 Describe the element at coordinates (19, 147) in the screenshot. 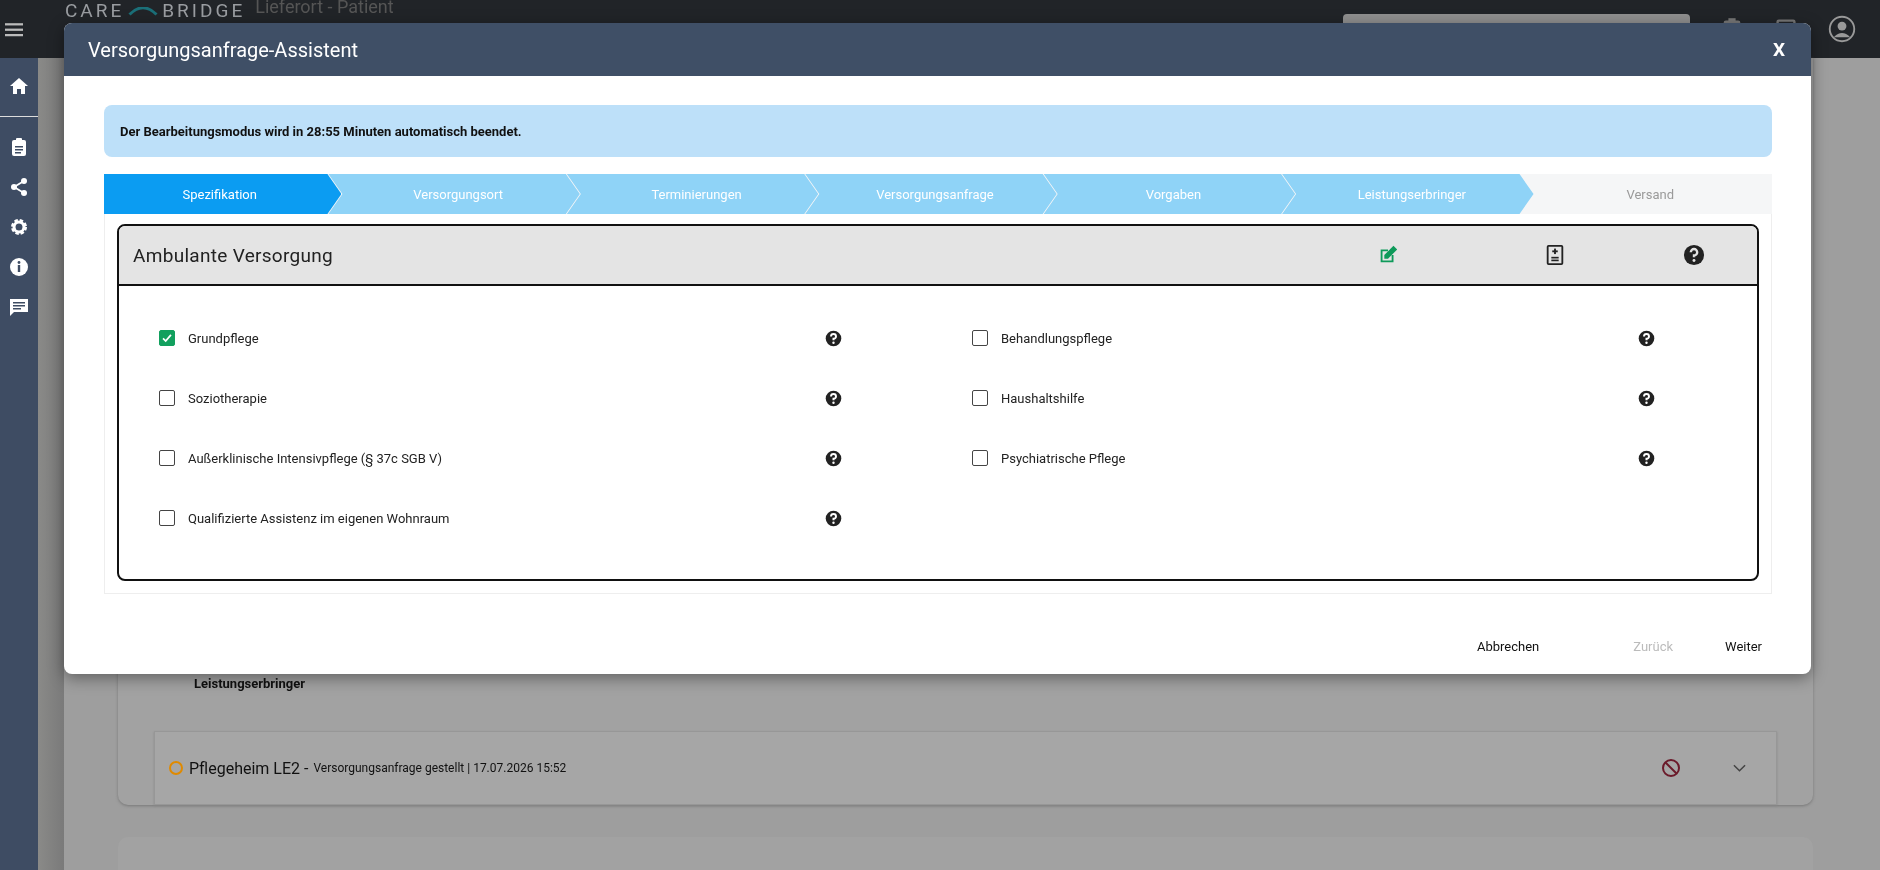

I see `clipboard-icon` at that location.